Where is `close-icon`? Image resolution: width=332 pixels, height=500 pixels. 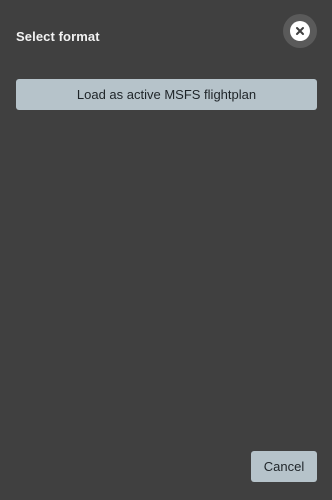
close-icon is located at coordinates (300, 31).